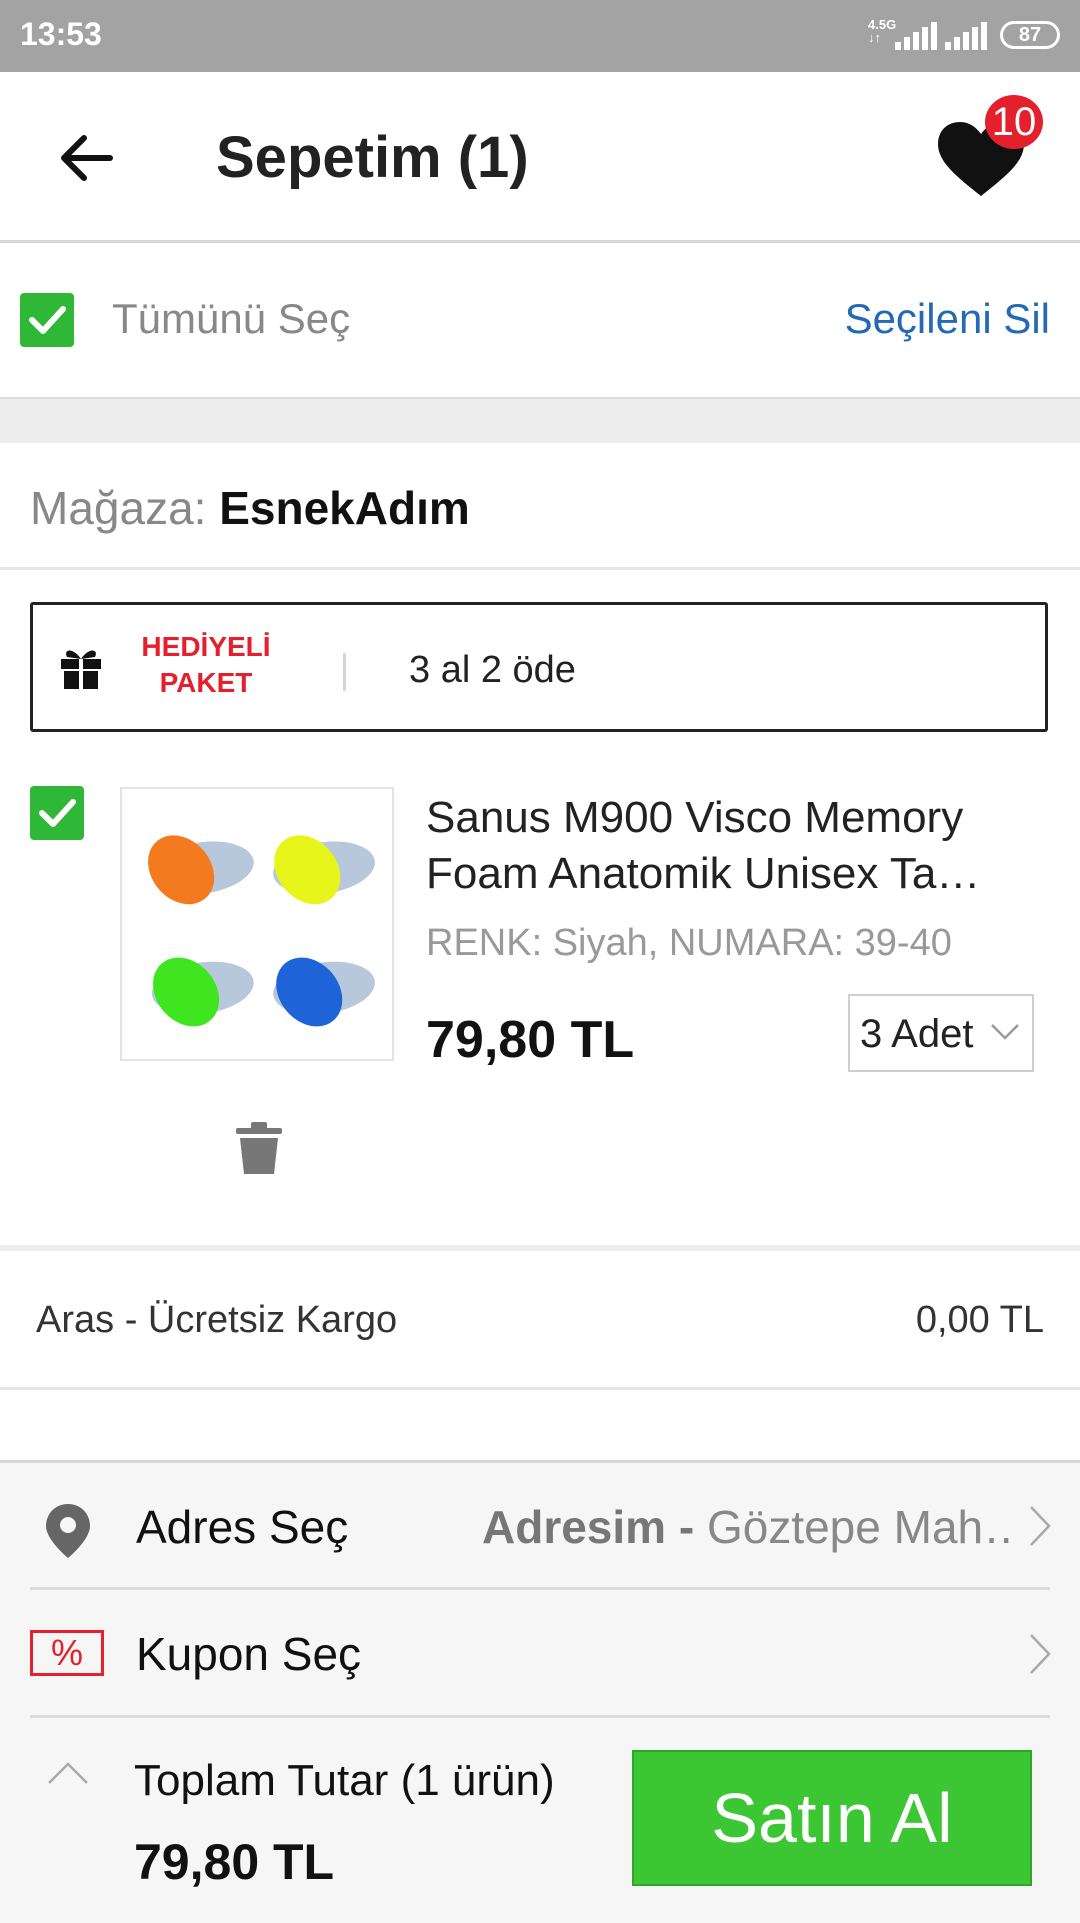 This screenshot has height=1923, width=1080. What do you see at coordinates (477, 1780) in the screenshot?
I see `total-count: (1 ürün)` at bounding box center [477, 1780].